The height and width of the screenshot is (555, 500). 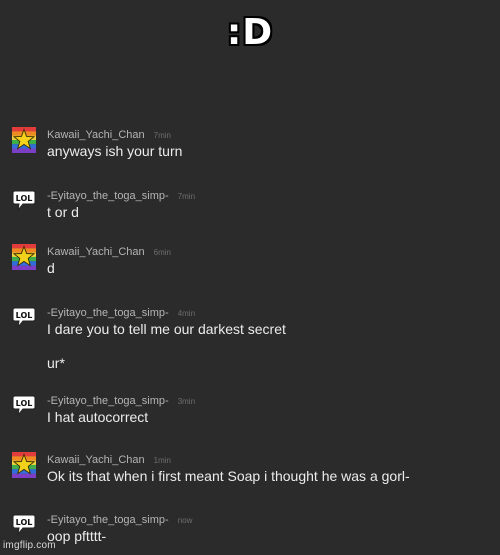 What do you see at coordinates (98, 417) in the screenshot?
I see `message-text: I hat autocorrect` at bounding box center [98, 417].